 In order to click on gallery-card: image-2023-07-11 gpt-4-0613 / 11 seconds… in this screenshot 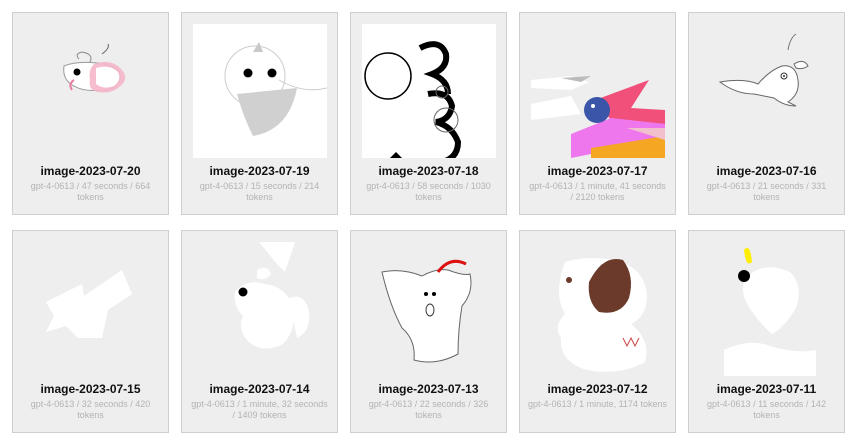, I will do `click(766, 331)`.